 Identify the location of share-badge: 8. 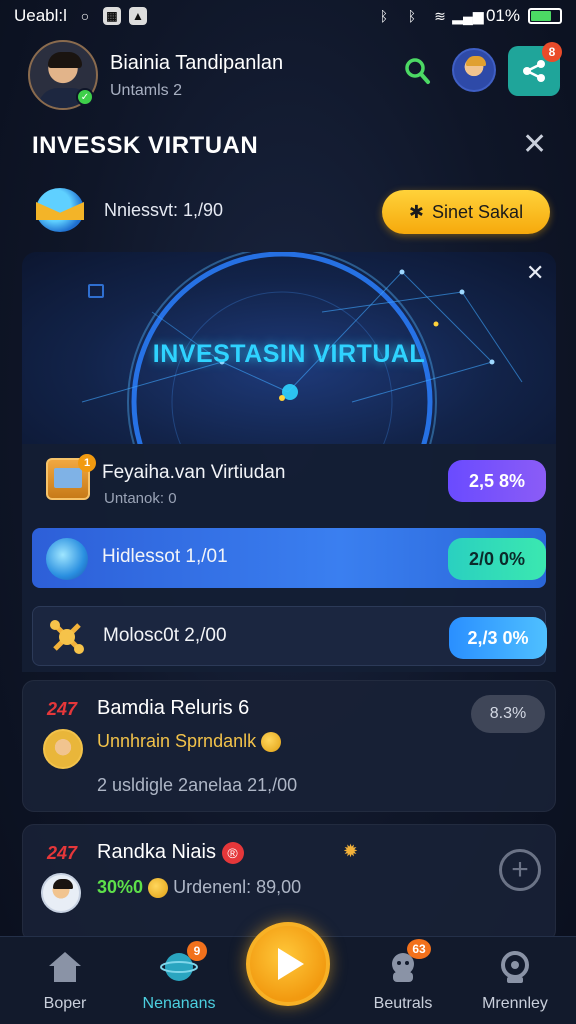
(552, 52).